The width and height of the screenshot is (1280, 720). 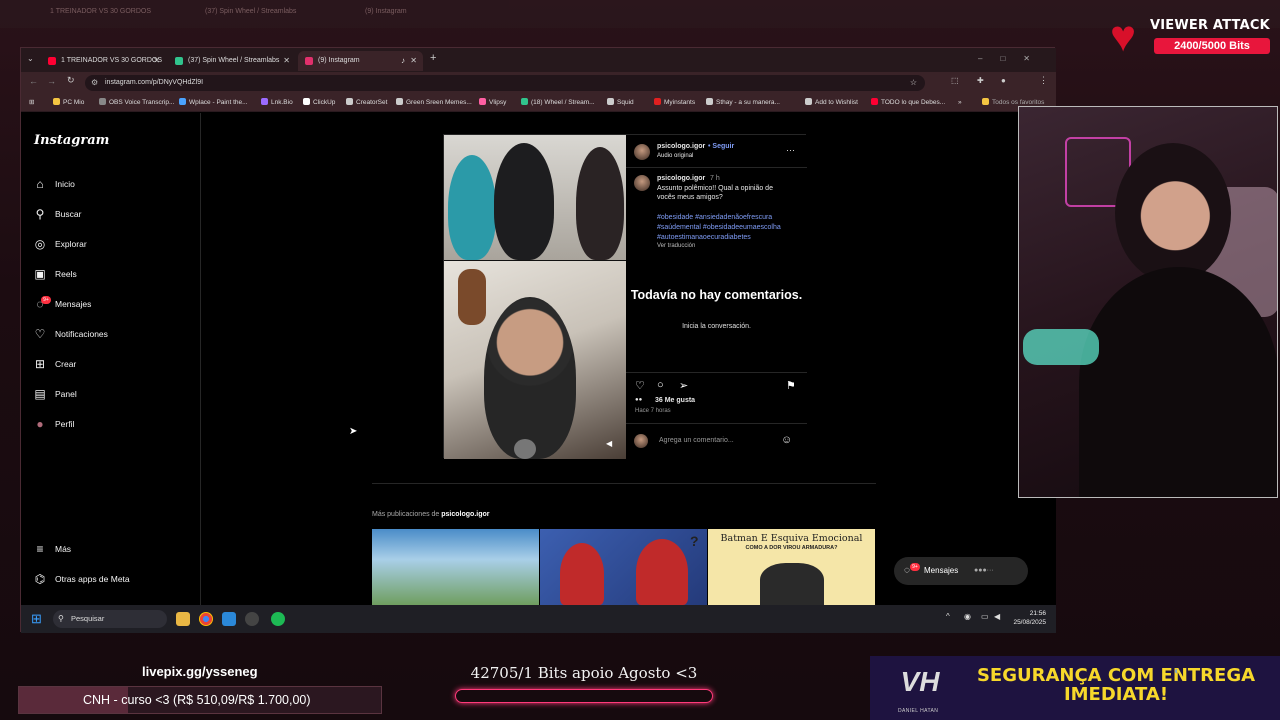 What do you see at coordinates (252, 619) in the screenshot?
I see `obs-icon` at bounding box center [252, 619].